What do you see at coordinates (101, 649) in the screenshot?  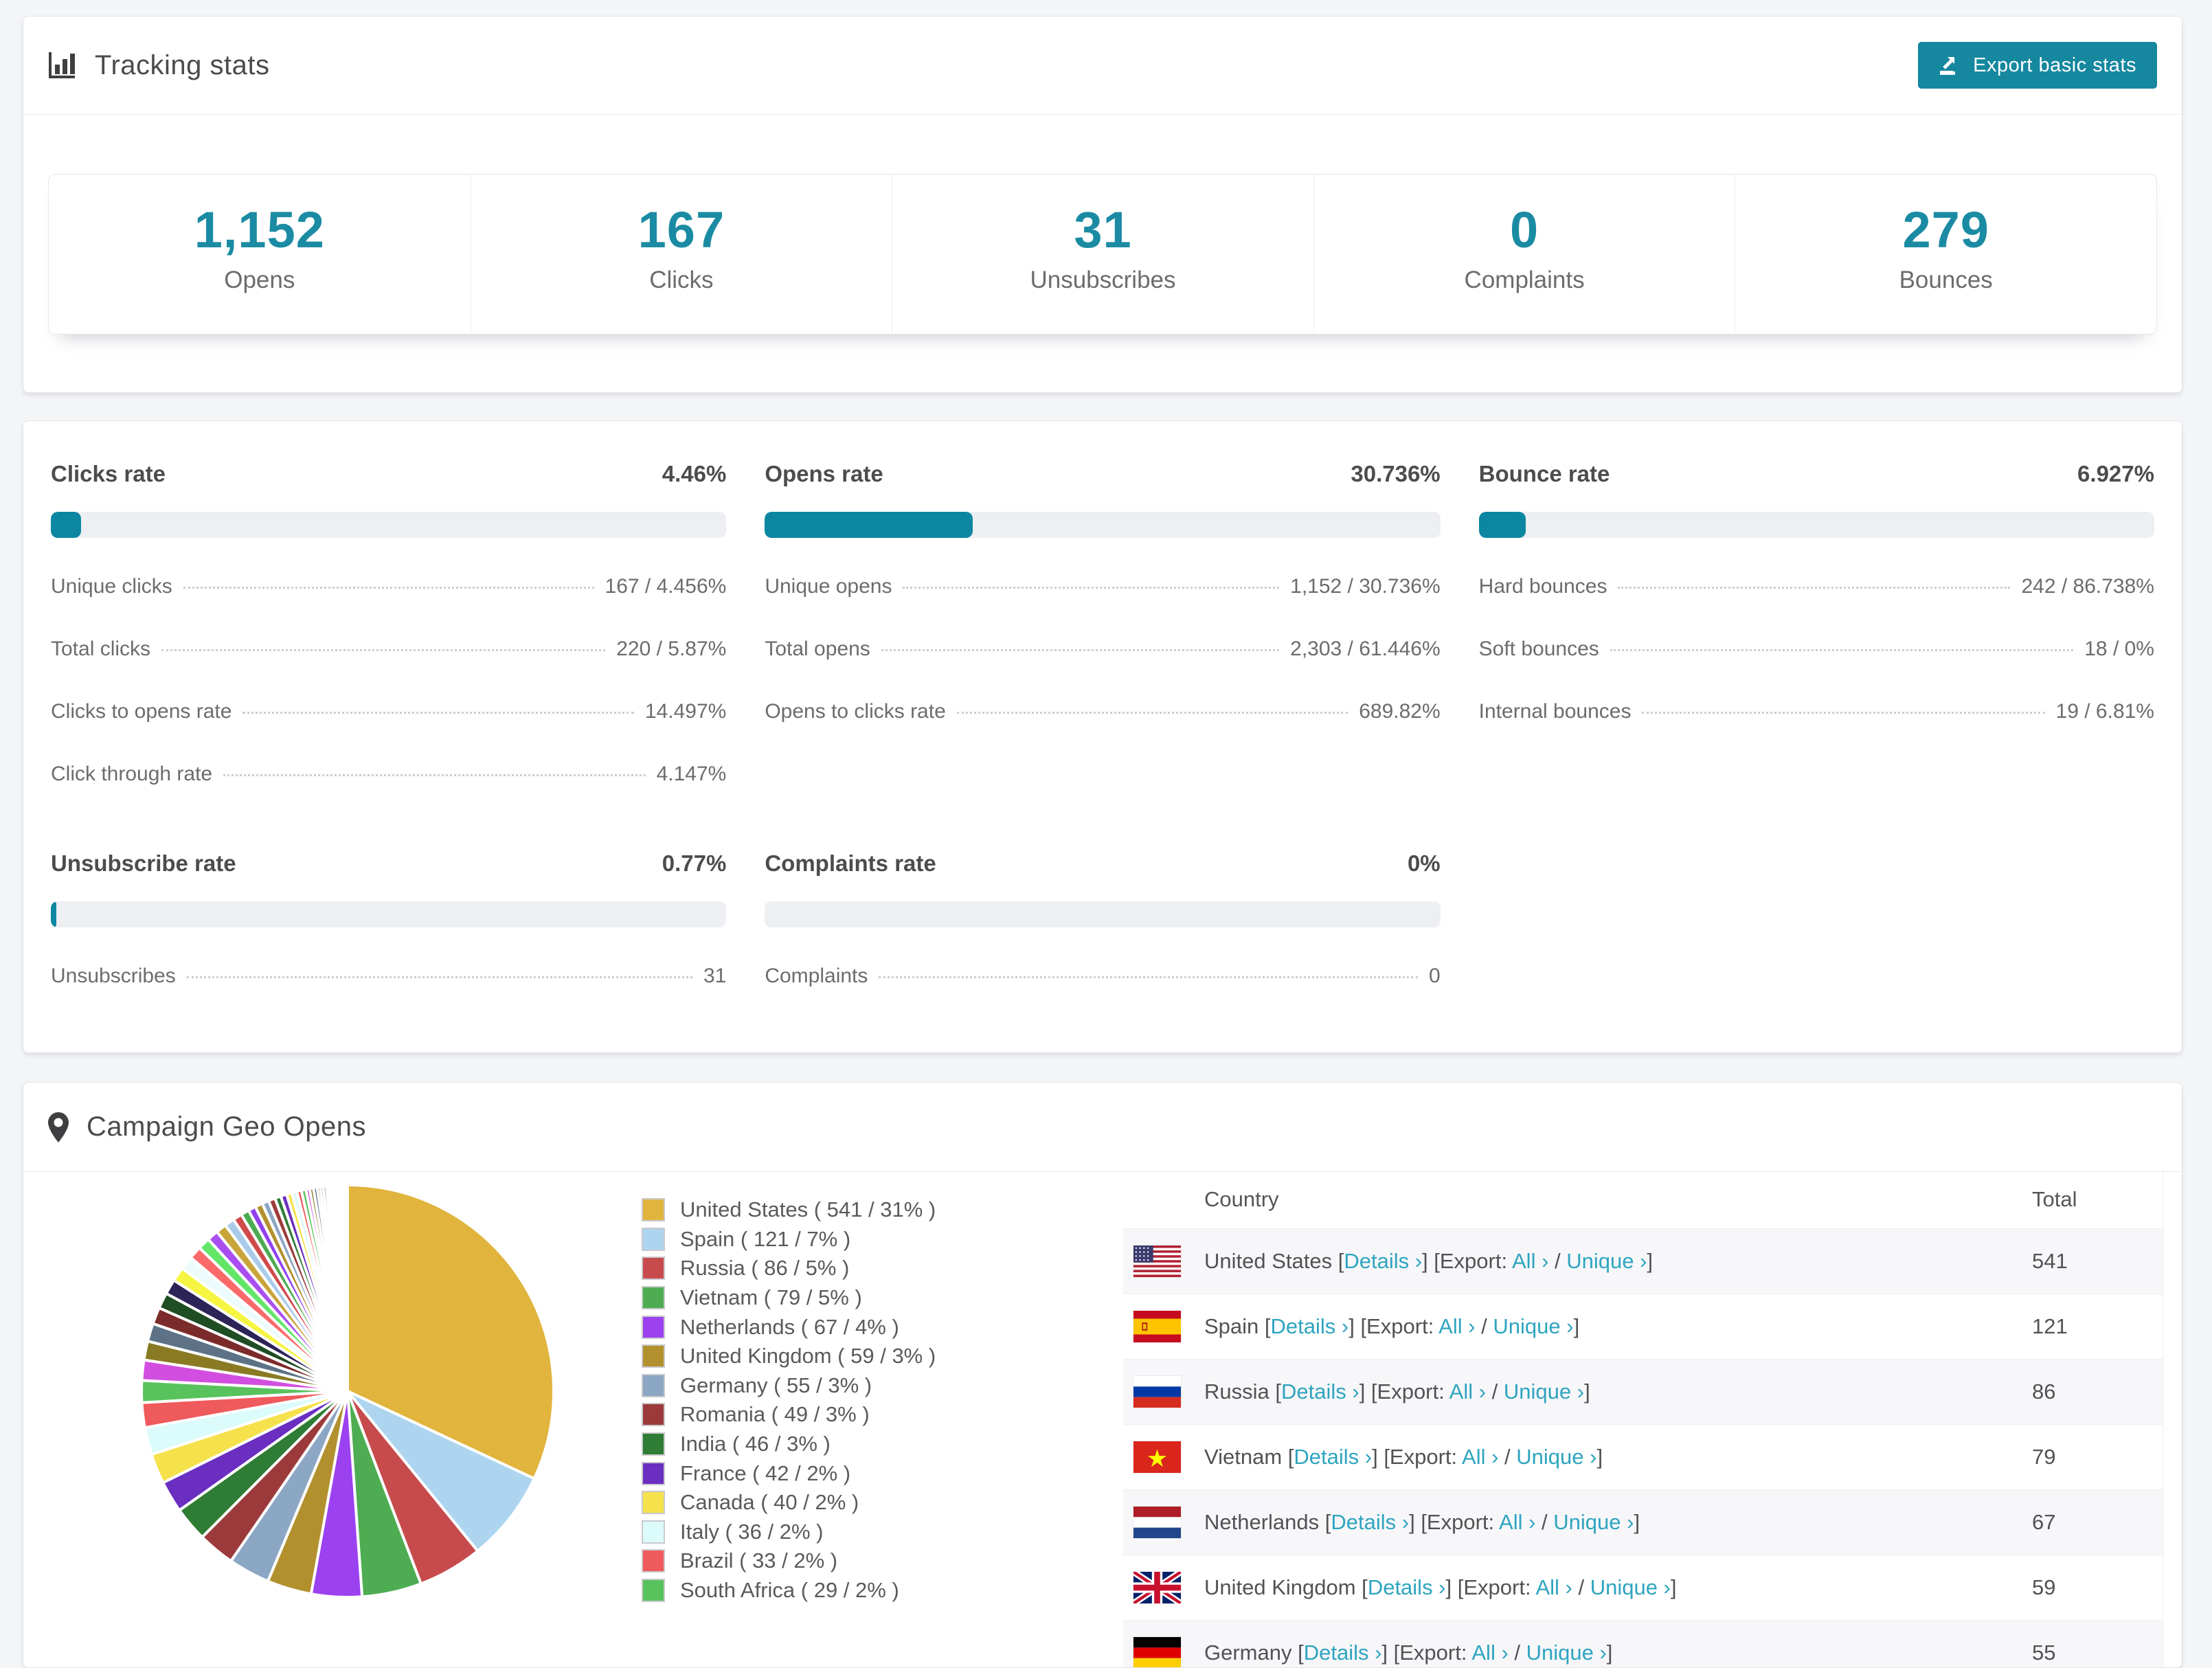 I see `metric-label: Total clicks` at bounding box center [101, 649].